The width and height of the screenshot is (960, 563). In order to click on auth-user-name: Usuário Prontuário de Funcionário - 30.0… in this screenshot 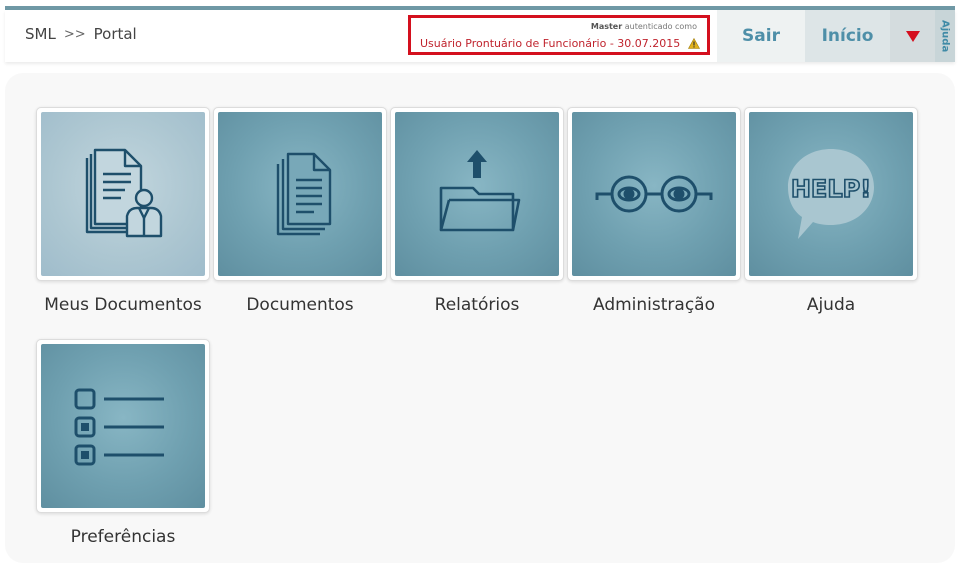, I will do `click(550, 43)`.